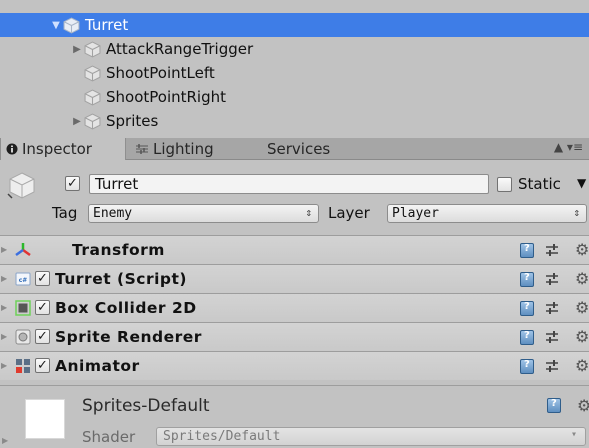 Image resolution: width=589 pixels, height=448 pixels. What do you see at coordinates (160, 73) in the screenshot?
I see `hierarchy-item-label: ShootPointLeft` at bounding box center [160, 73].